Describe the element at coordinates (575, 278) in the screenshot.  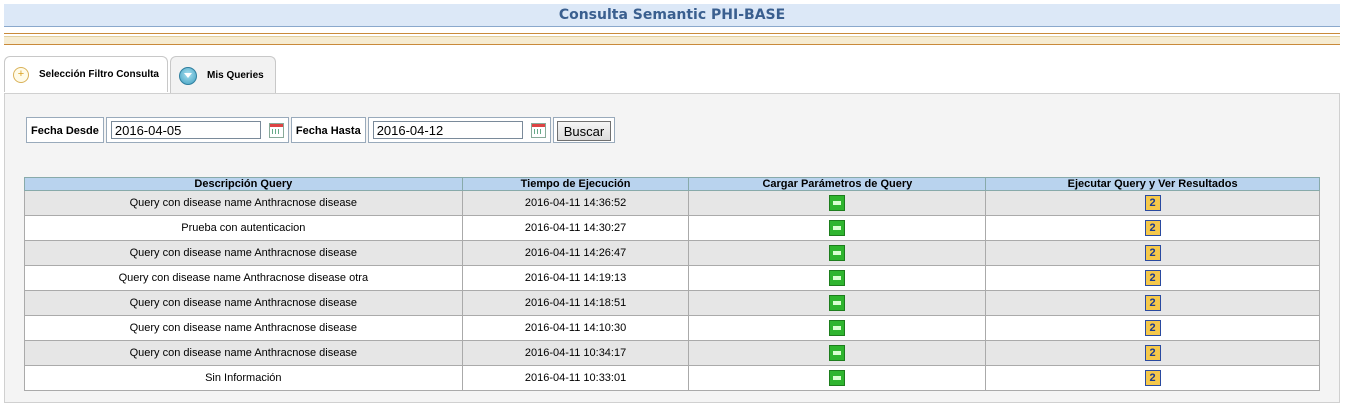
I see `execution-time: 2016-04-11 14:19:13` at that location.